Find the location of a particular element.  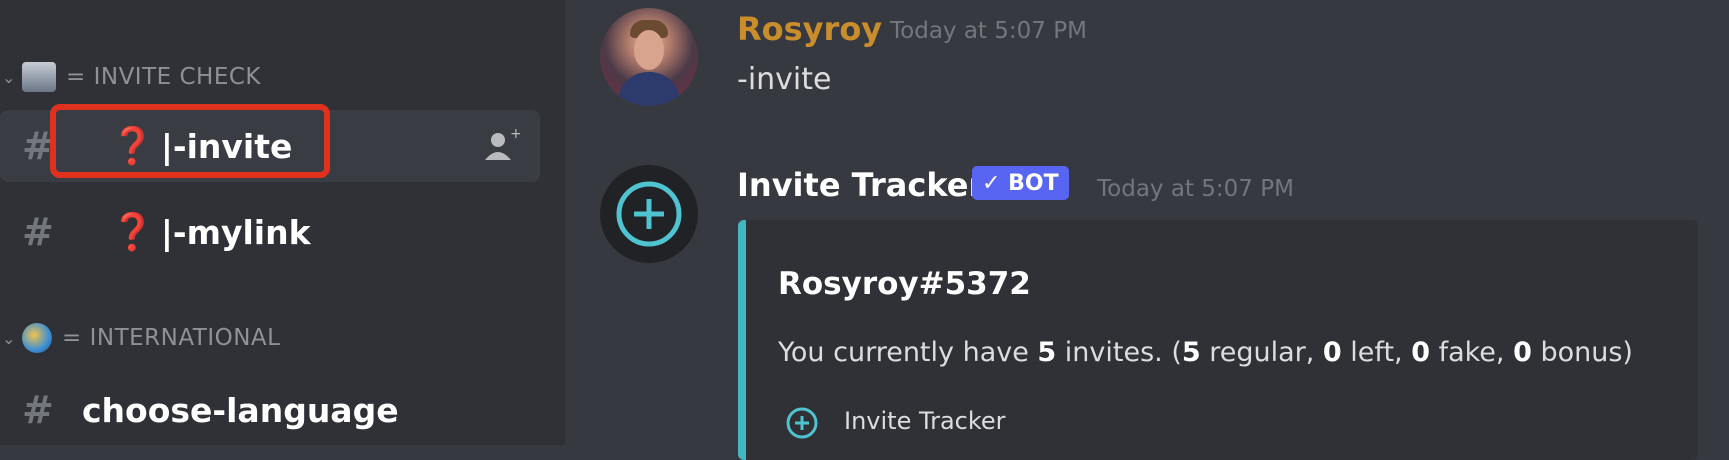

category-label: = INTERNATIONAL is located at coordinates (171, 338).